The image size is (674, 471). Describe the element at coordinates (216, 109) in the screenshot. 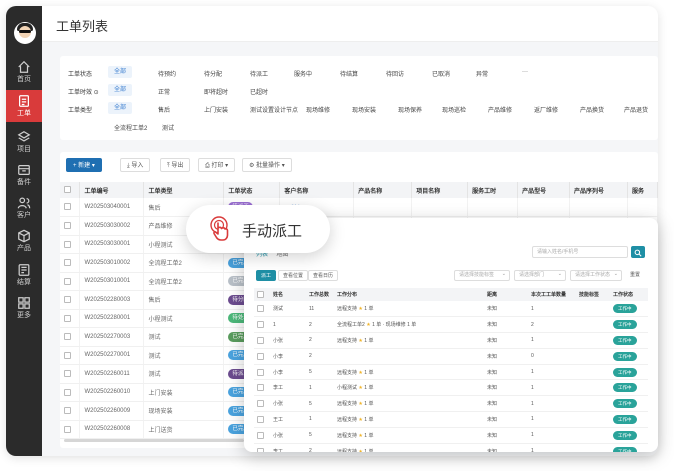

I see `filter-option: 上门安装` at that location.